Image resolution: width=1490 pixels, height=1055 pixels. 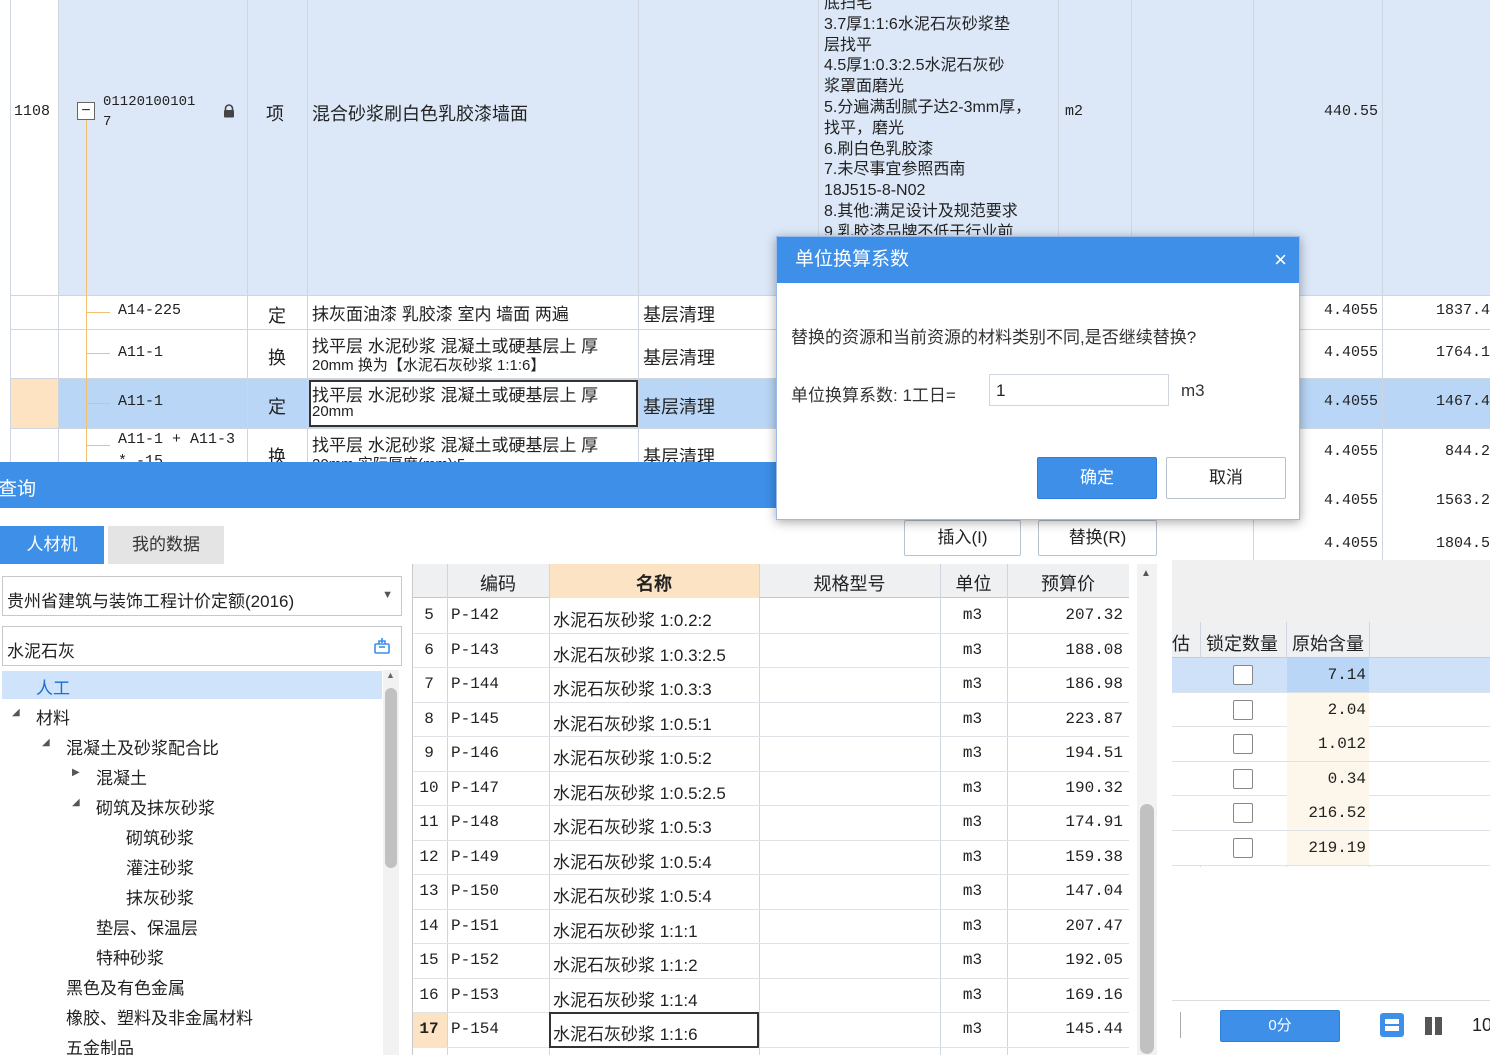 What do you see at coordinates (475, 718) in the screenshot?
I see `cell-code: P-145` at bounding box center [475, 718].